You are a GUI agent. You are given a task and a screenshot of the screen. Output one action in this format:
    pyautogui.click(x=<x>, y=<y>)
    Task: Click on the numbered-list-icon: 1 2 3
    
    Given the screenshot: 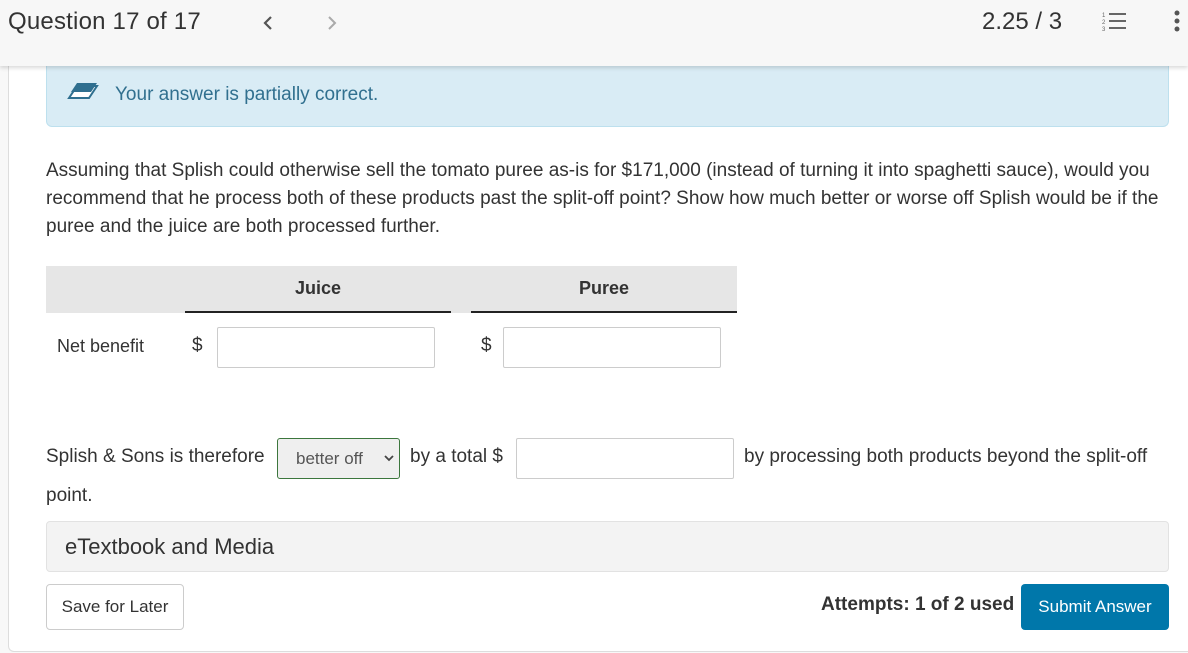 What is the action you would take?
    pyautogui.click(x=1114, y=23)
    